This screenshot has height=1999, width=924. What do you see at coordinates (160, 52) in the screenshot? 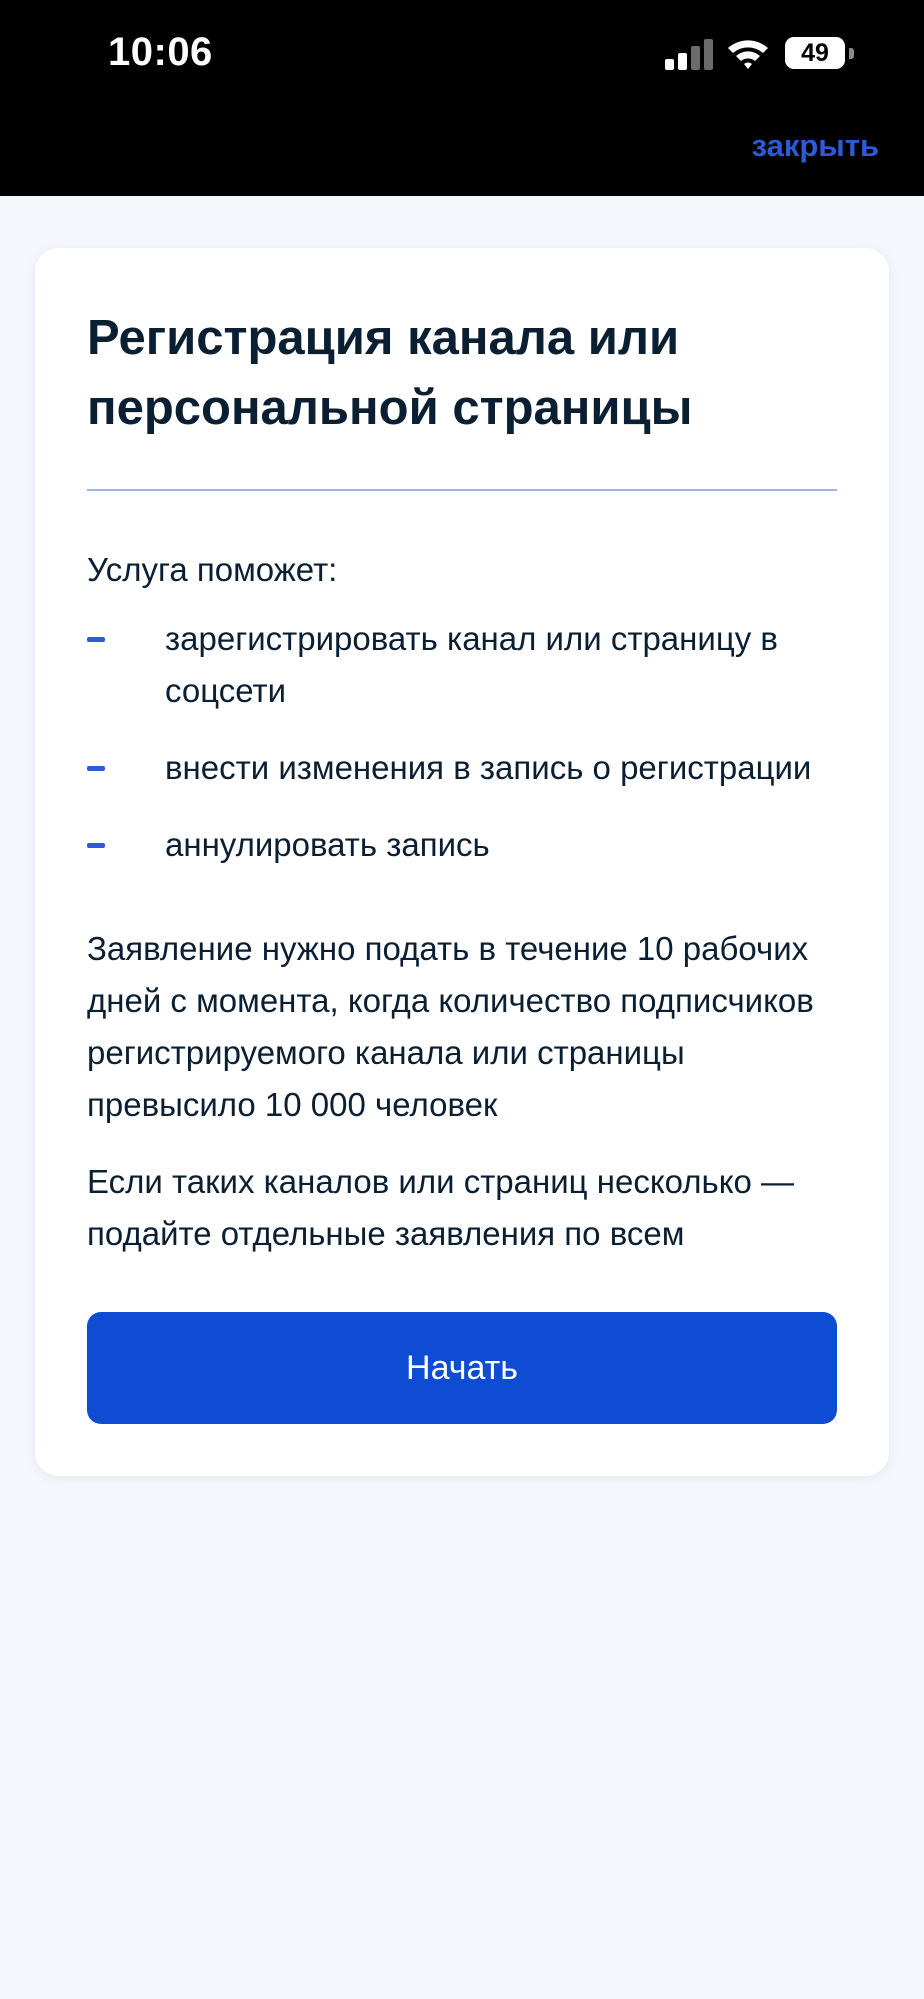
I see `status-time: 10:06` at bounding box center [160, 52].